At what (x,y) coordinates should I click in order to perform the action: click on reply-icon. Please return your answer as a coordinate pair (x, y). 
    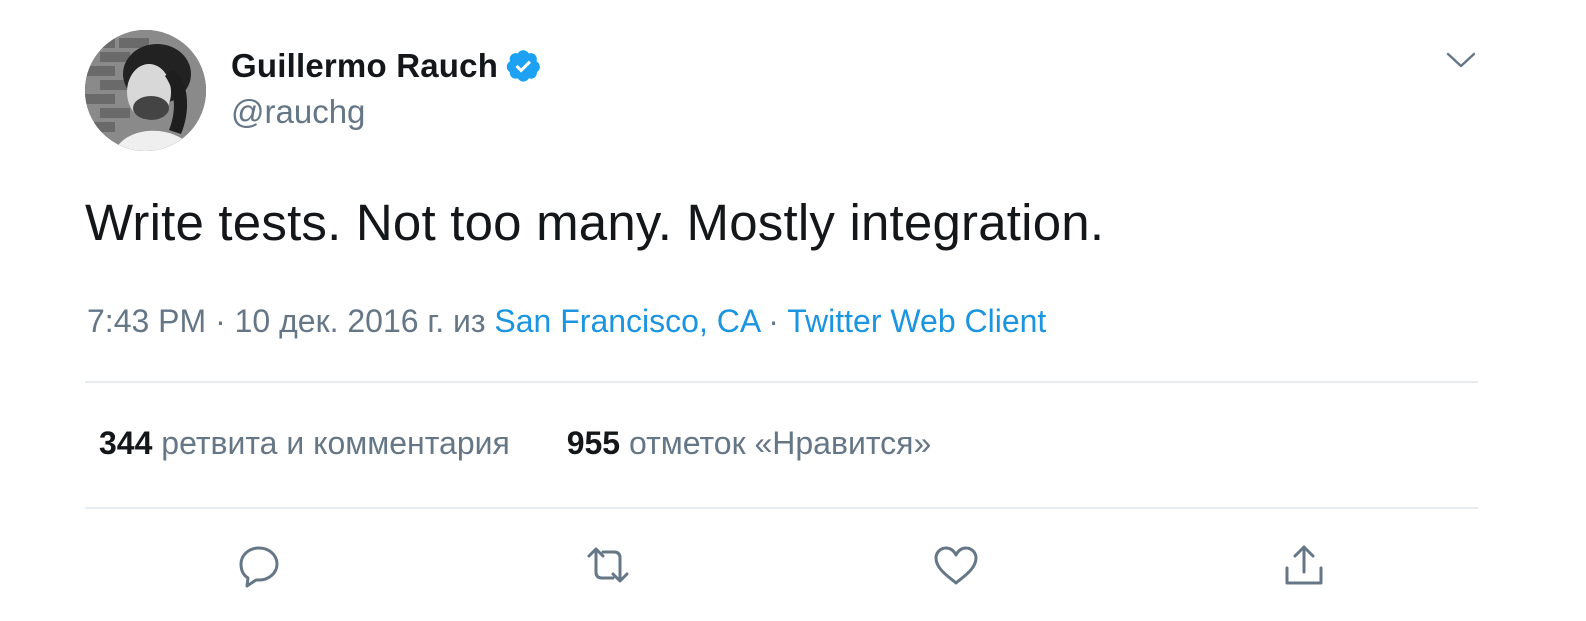
    Looking at the image, I should click on (259, 565).